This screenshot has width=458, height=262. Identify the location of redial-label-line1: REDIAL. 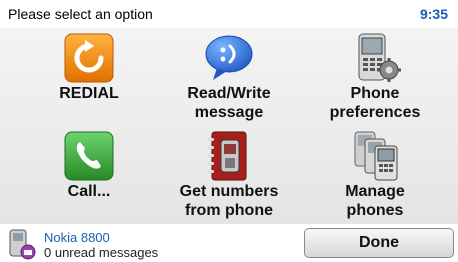
(89, 93).